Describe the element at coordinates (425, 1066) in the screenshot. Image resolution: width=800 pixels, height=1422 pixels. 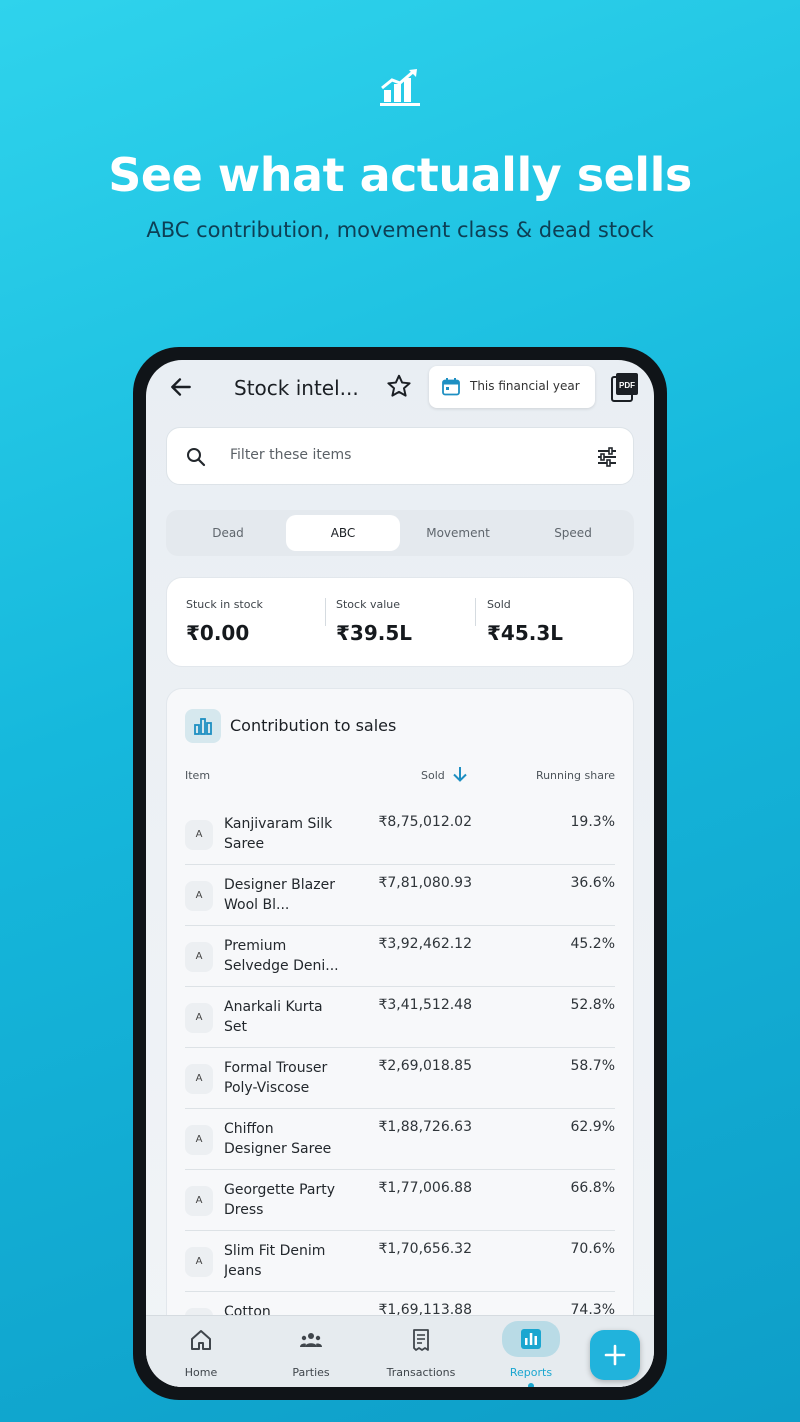
I see `item-sold-amount: ₹2,69,018.85` at that location.